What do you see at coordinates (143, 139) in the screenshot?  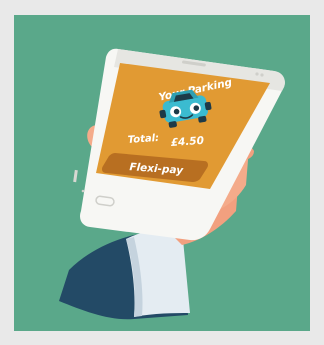 I see `total-label: Total:` at bounding box center [143, 139].